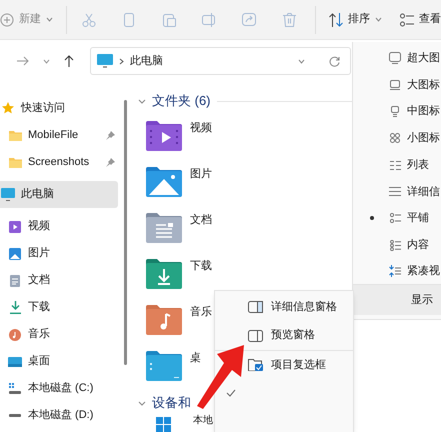  I want to click on star-icon, so click(8, 108).